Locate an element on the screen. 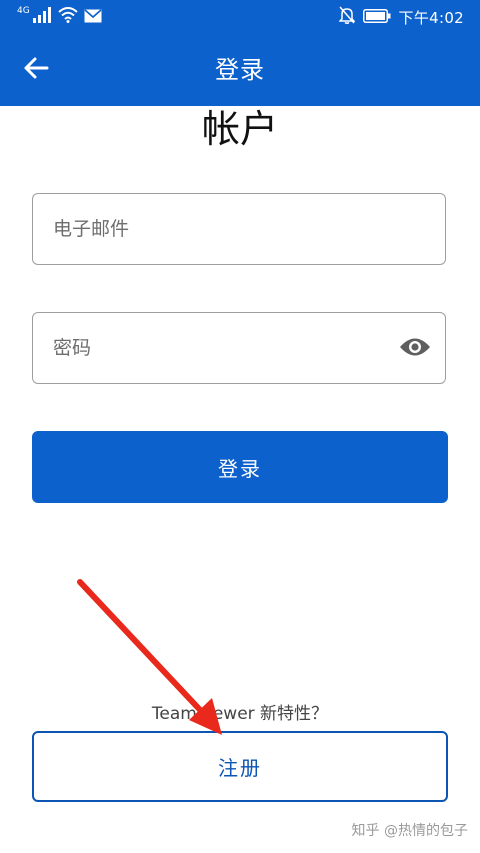 This screenshot has width=480, height=853. nav-bar: 登录 is located at coordinates (240, 70).